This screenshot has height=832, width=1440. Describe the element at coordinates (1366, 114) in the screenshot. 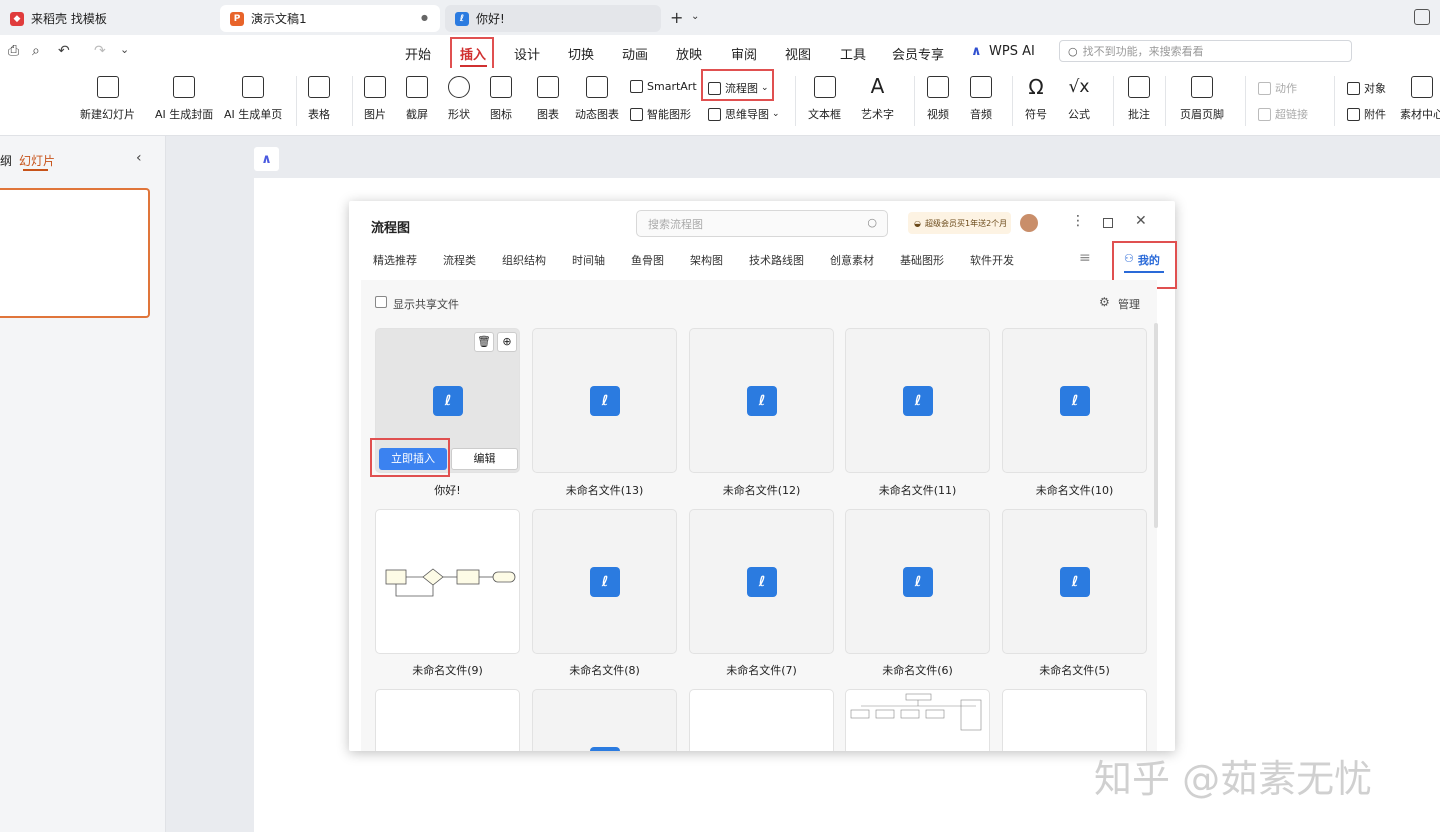

I see `attachment-button: 附件` at that location.